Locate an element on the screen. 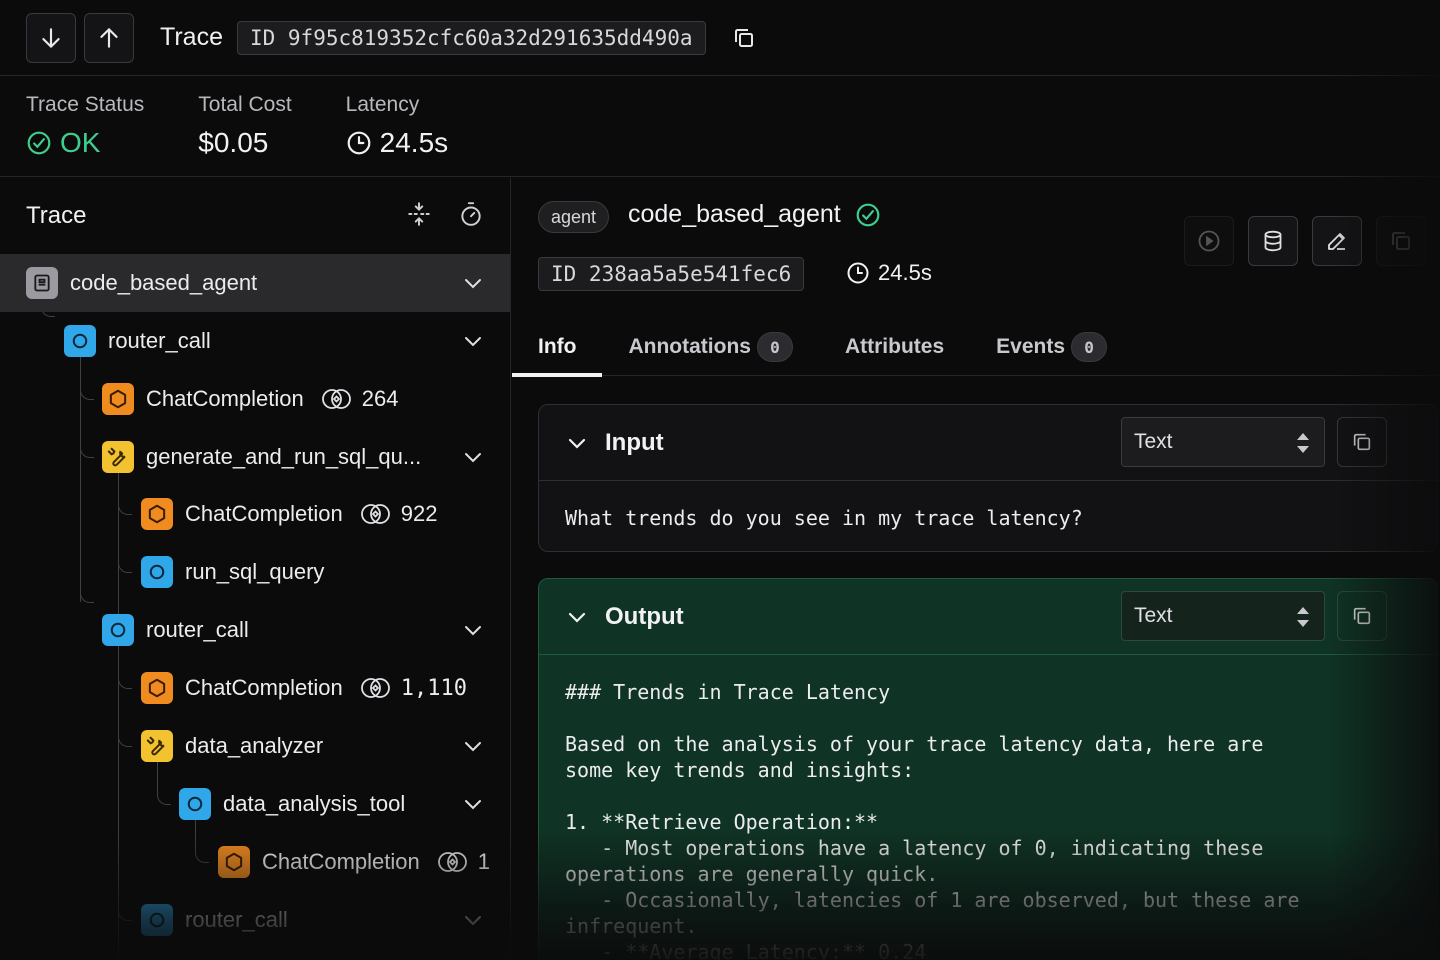  arrow-up-icon is located at coordinates (109, 37).